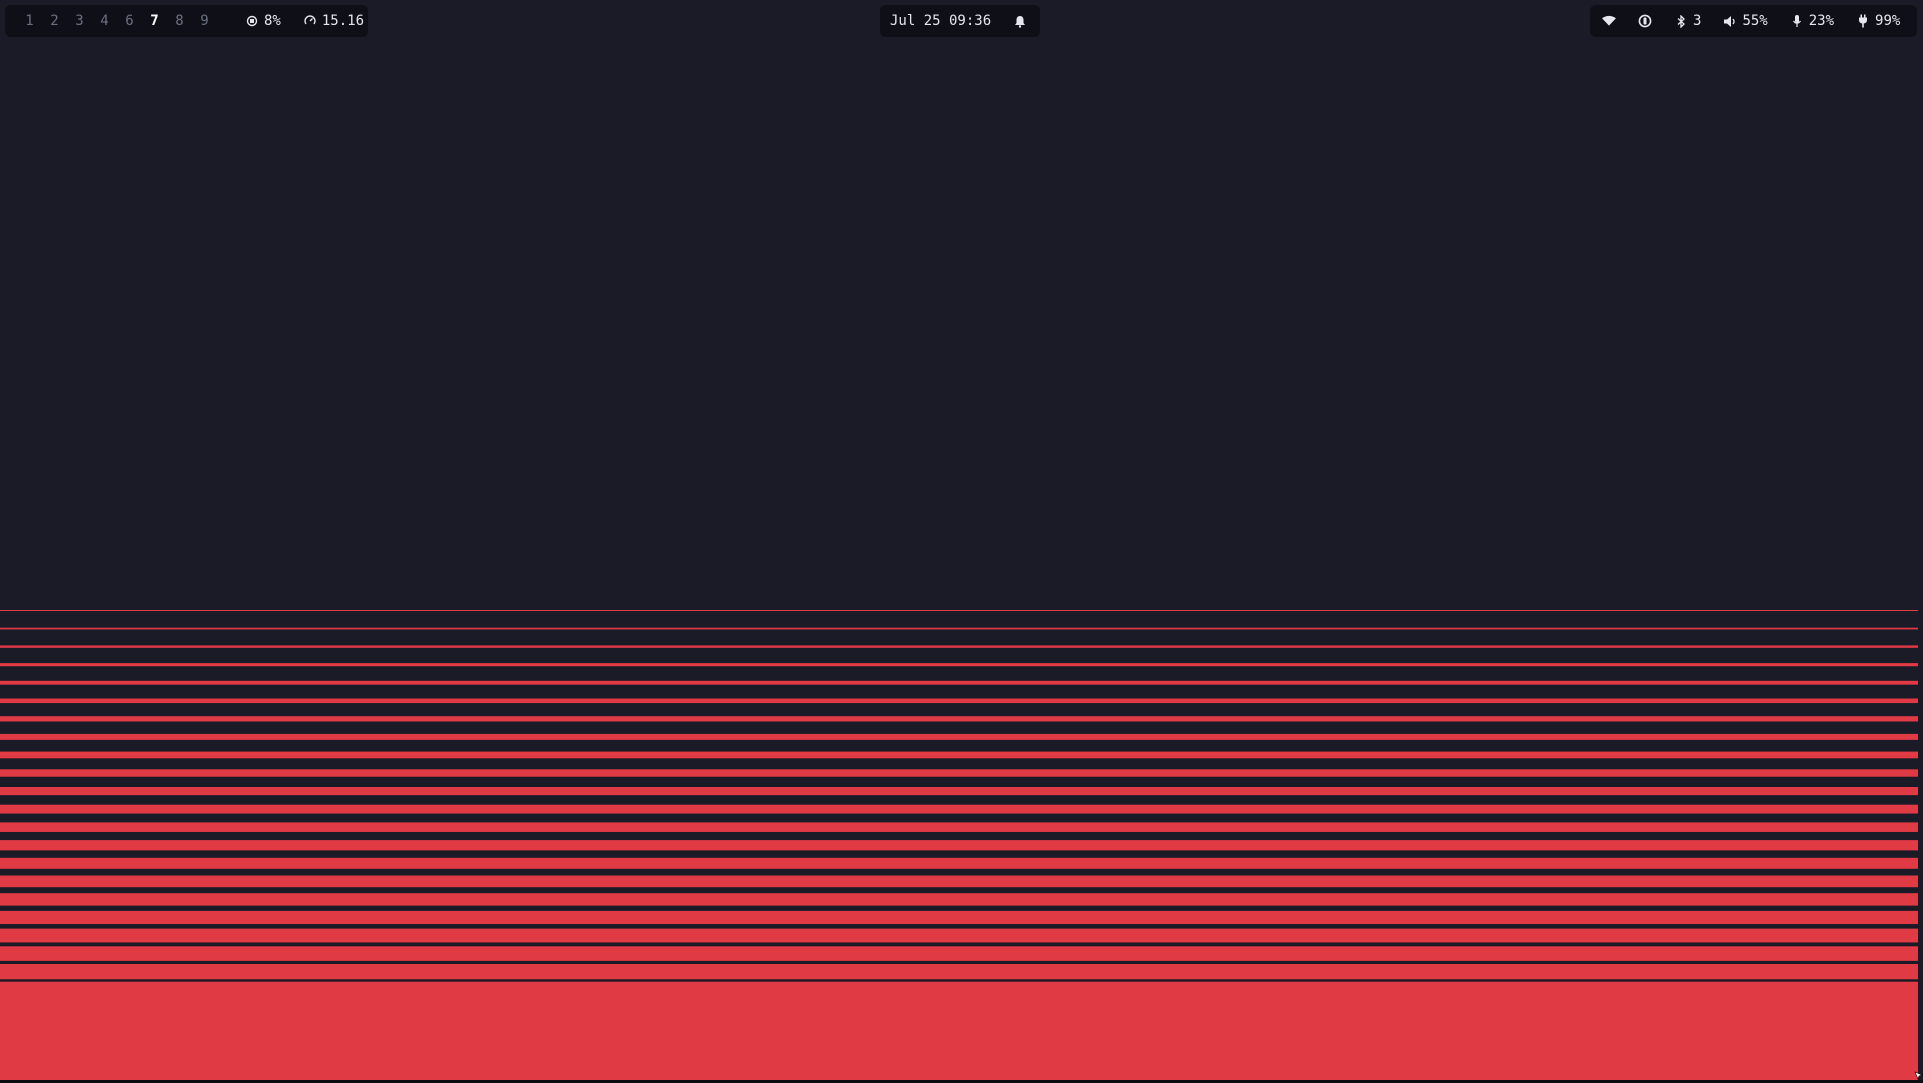 The height and width of the screenshot is (1083, 1923). Describe the element at coordinates (104, 21) in the screenshot. I see `workspace-button-4: 4` at that location.